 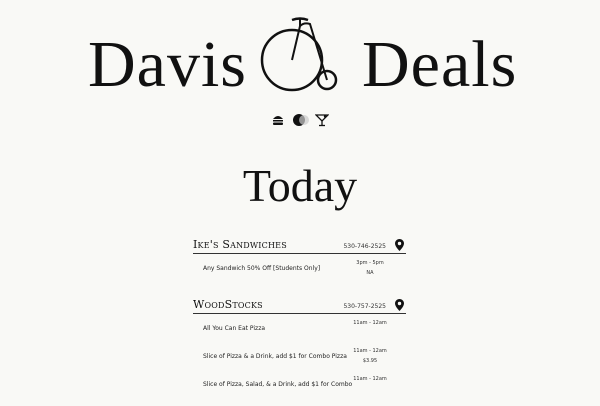 What do you see at coordinates (228, 304) in the screenshot?
I see `restaurant-name: WoodStocks` at bounding box center [228, 304].